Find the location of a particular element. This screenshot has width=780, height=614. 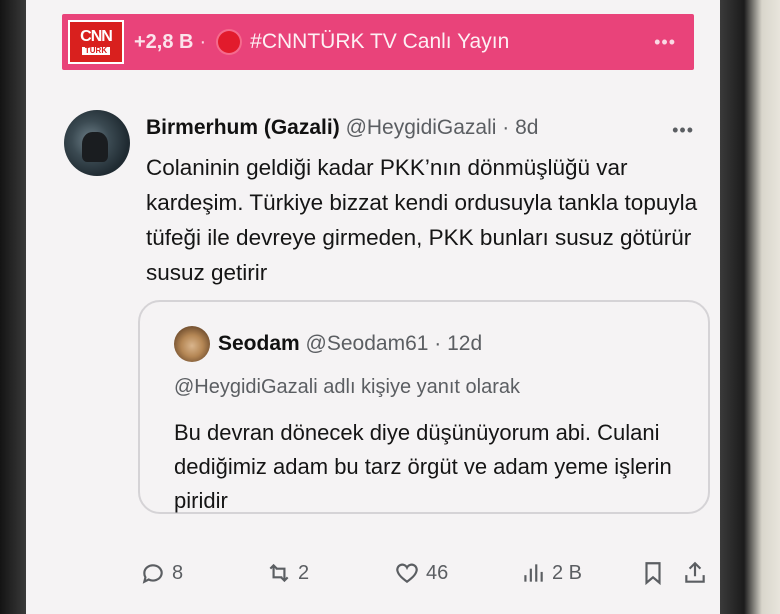

retweet-count: 2 is located at coordinates (304, 572).